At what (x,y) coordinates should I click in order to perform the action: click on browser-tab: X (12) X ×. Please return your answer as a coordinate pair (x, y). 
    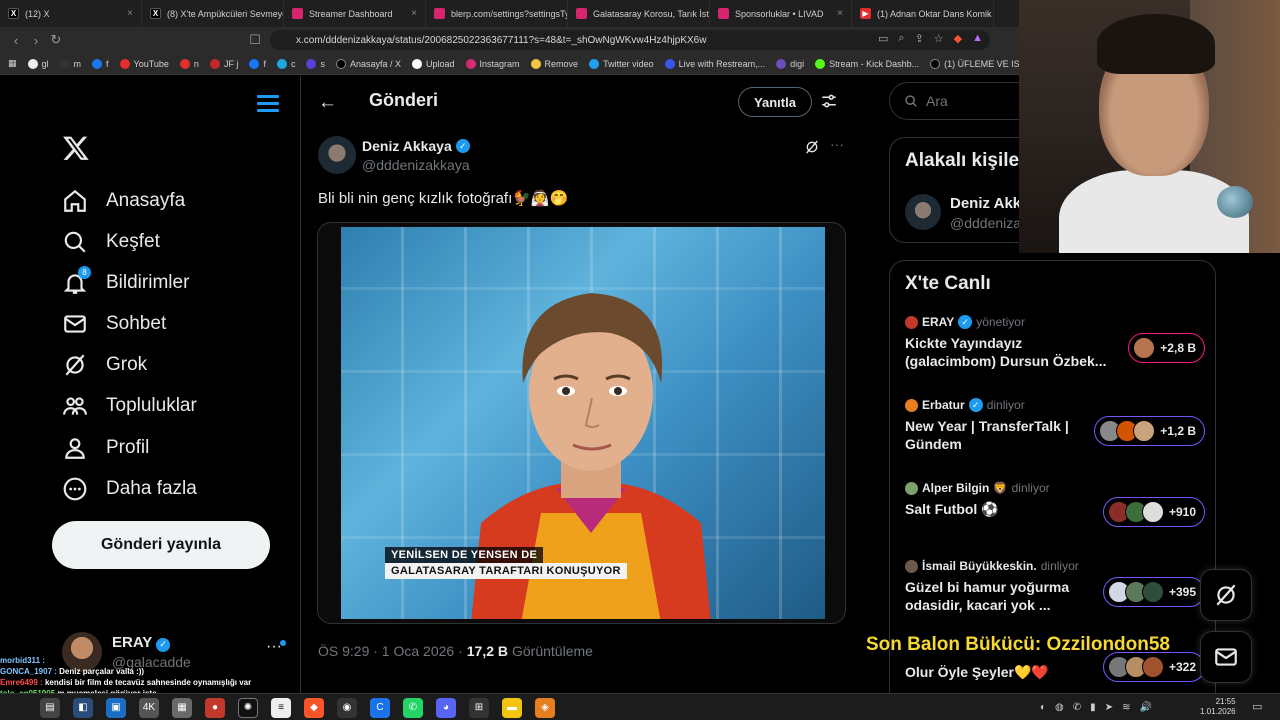
    Looking at the image, I should click on (71, 13).